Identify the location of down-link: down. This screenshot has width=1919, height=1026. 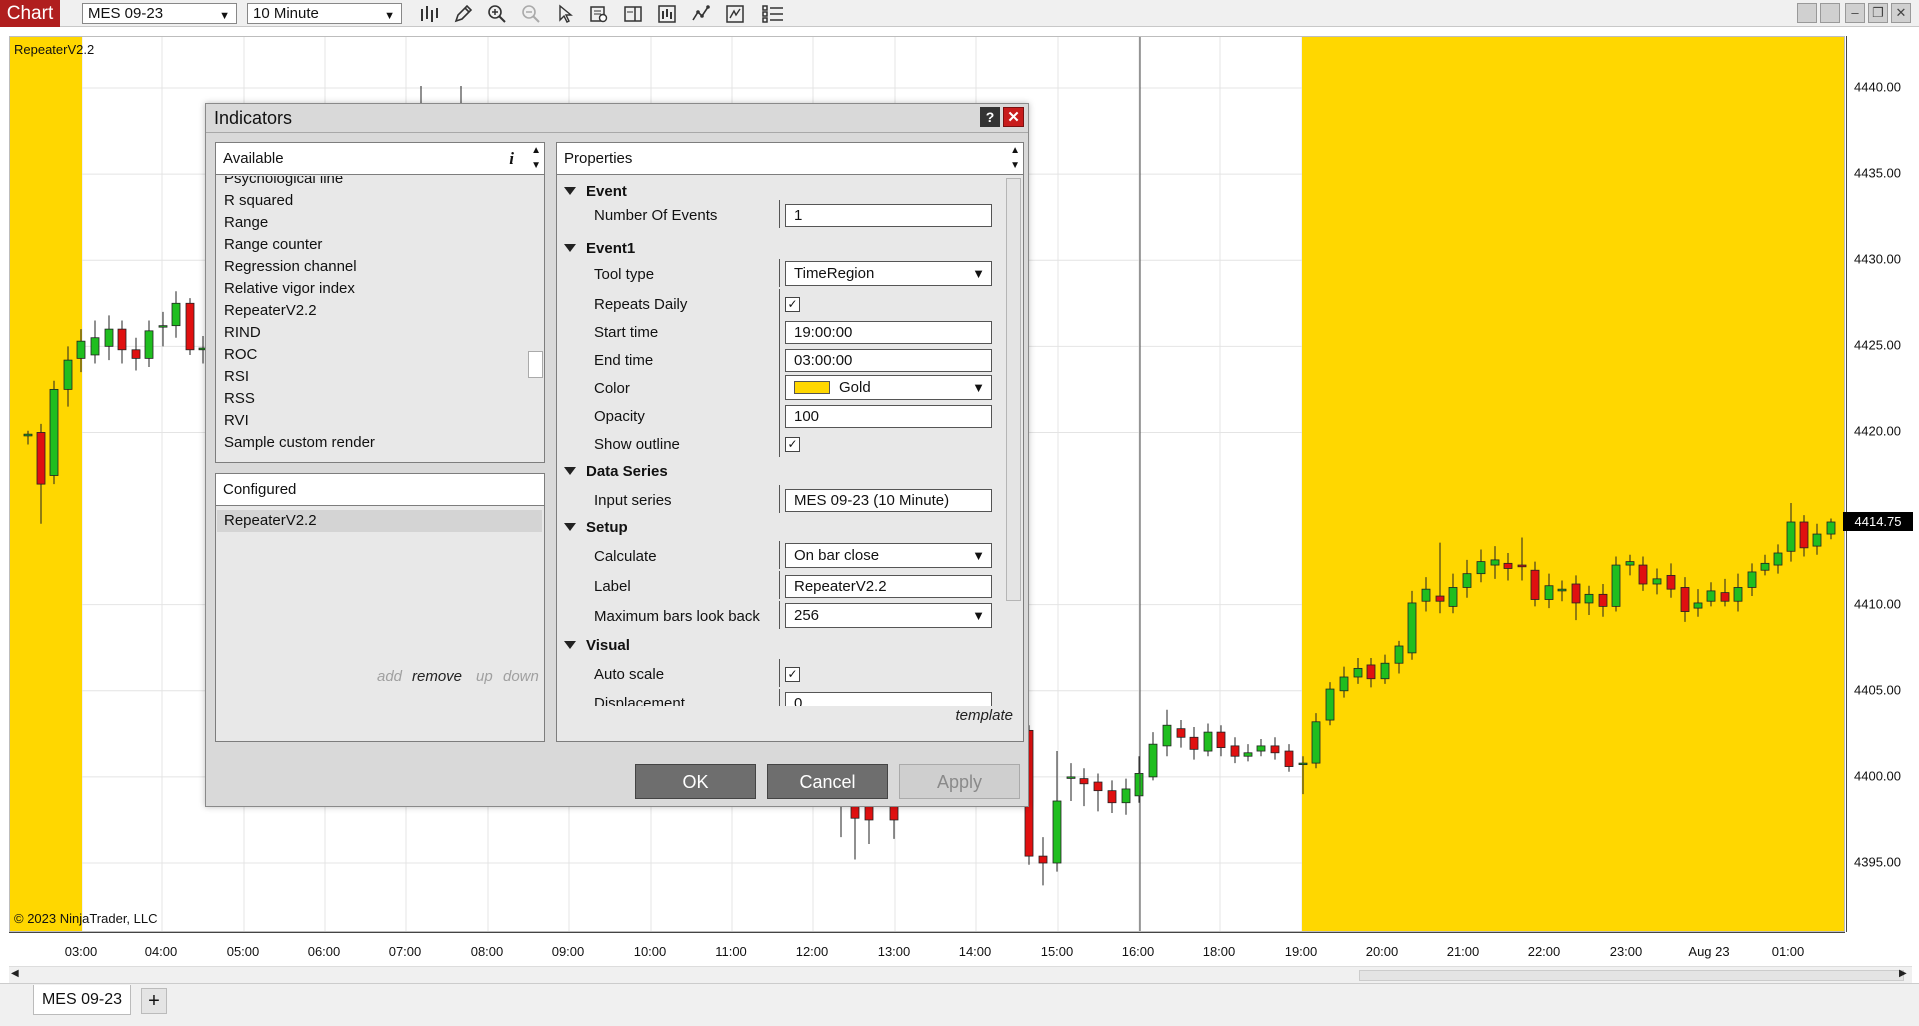
(521, 676).